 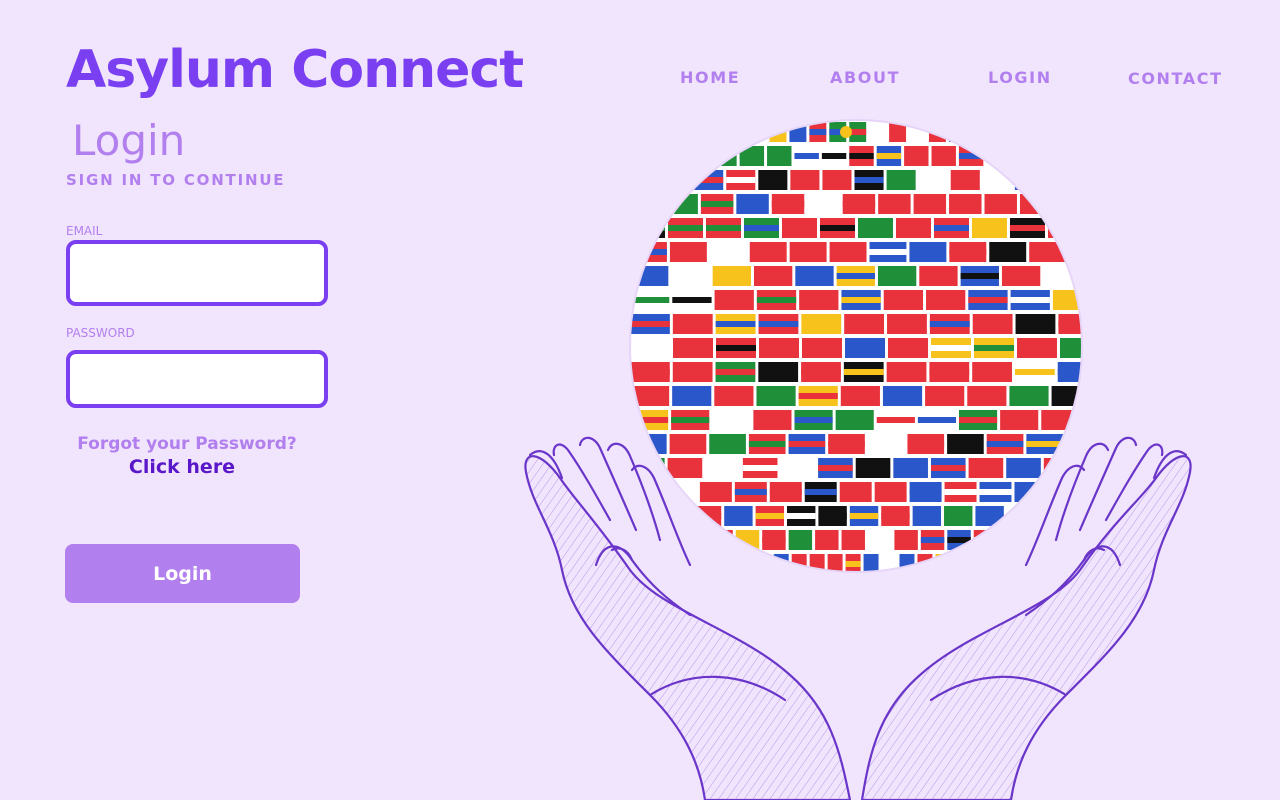 I want to click on password-field, so click(x=197, y=379).